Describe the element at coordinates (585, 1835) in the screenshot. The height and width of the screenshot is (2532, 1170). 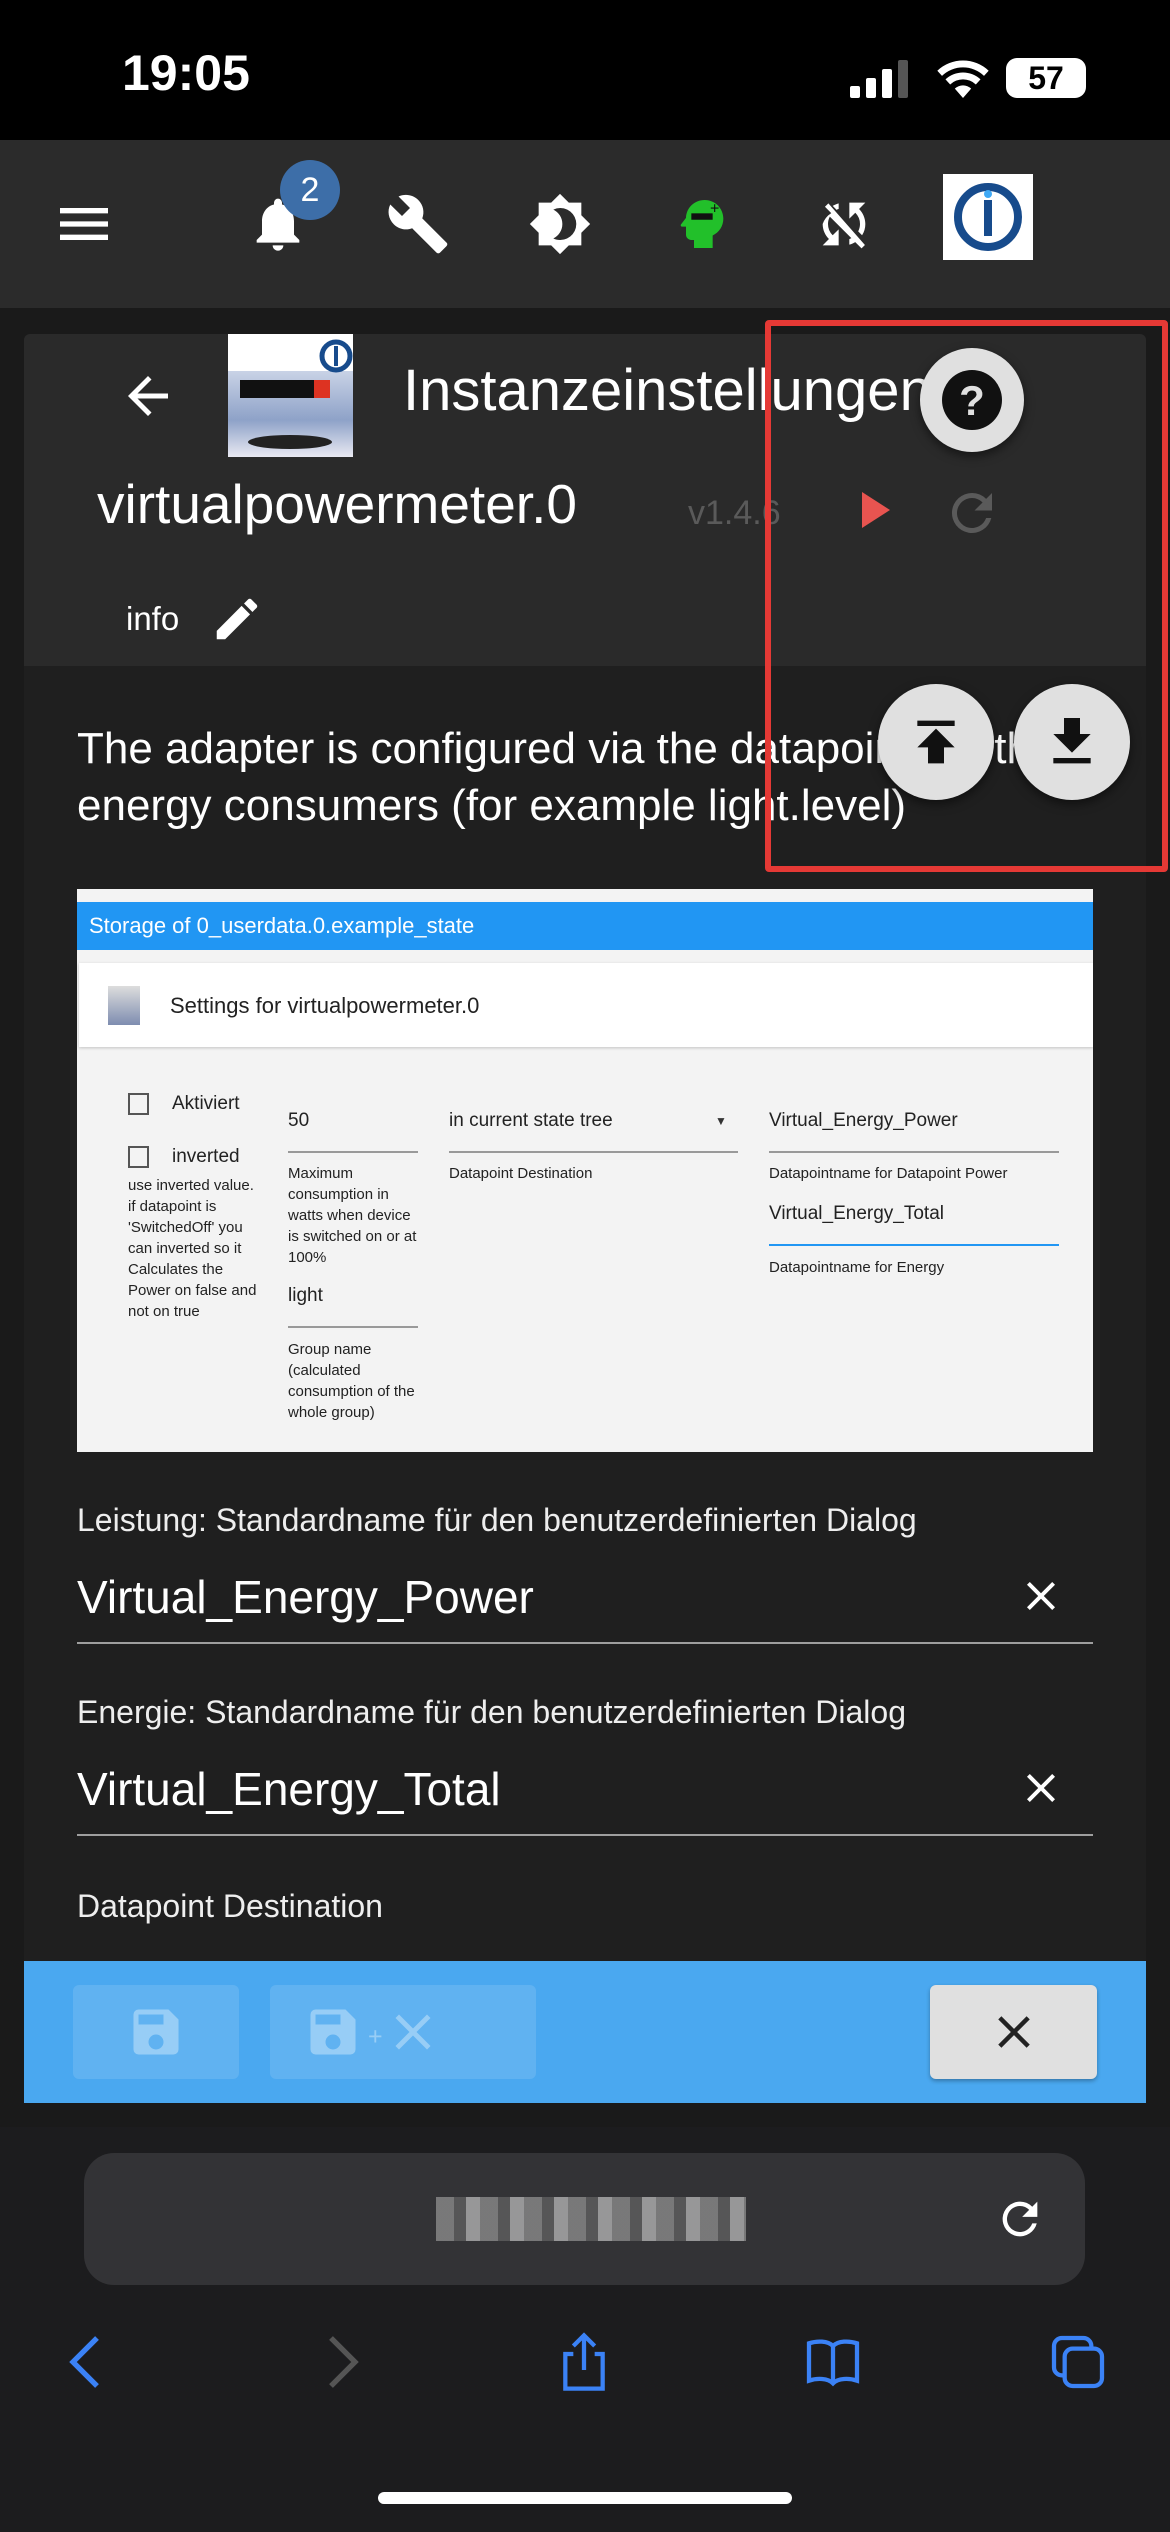
I see `energy-field-underline` at that location.